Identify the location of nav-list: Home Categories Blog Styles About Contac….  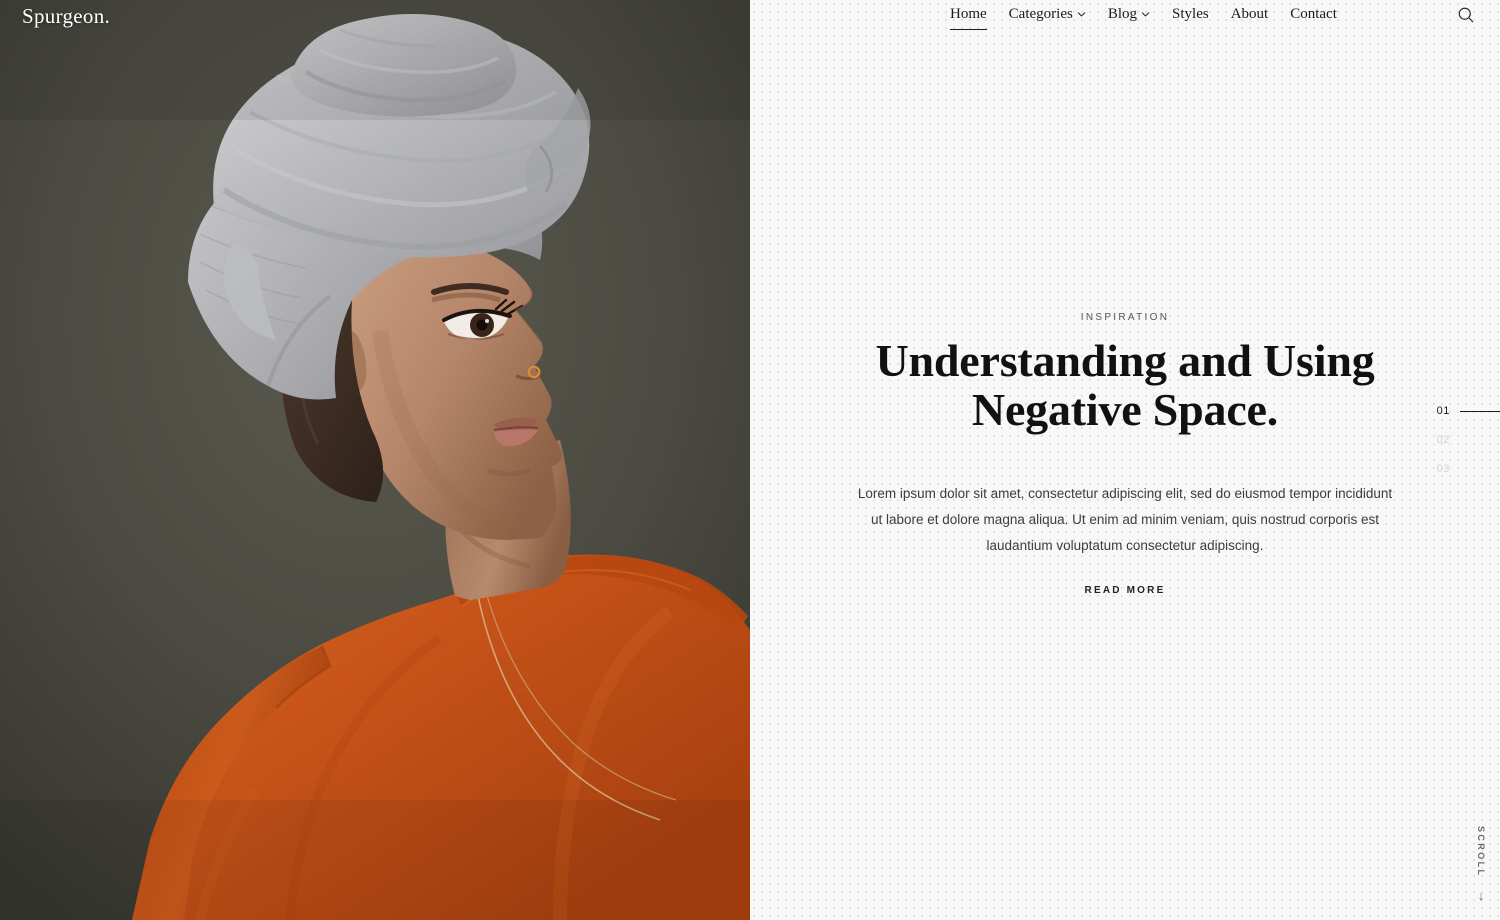
(1143, 17).